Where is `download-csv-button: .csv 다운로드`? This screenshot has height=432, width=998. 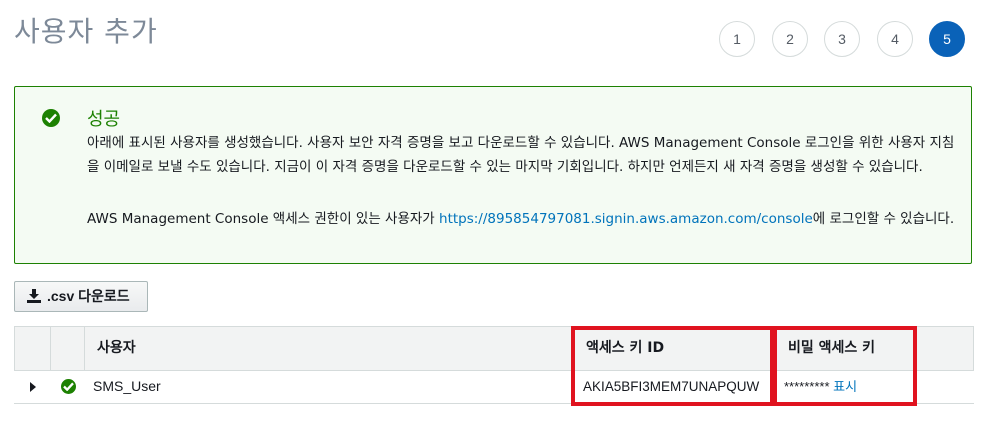 download-csv-button: .csv 다운로드 is located at coordinates (81, 296).